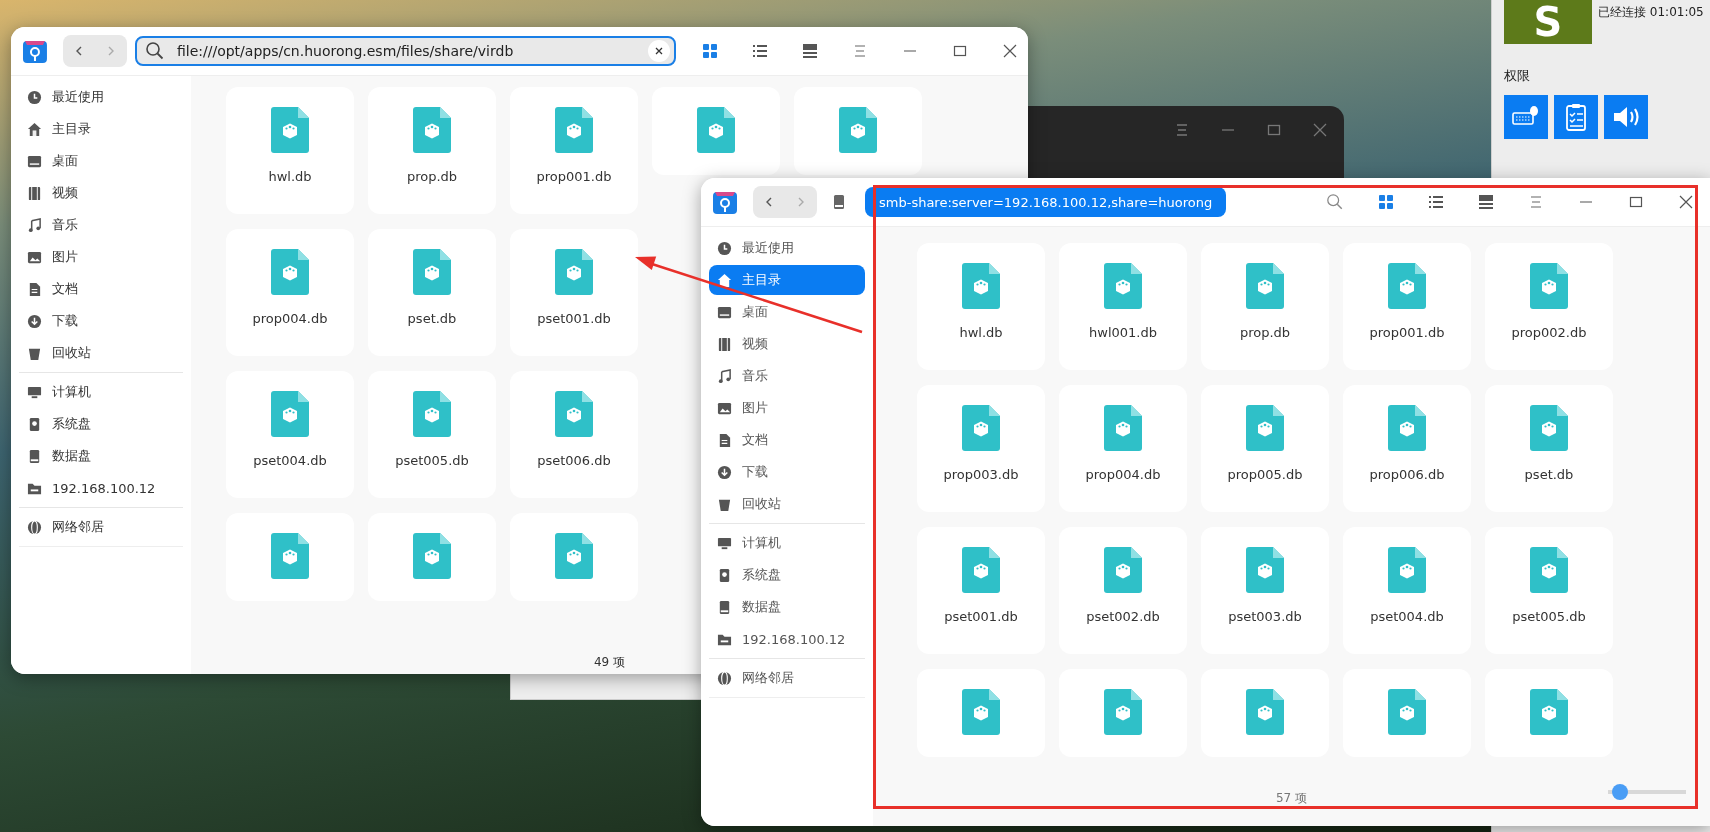 Image resolution: width=1710 pixels, height=832 pixels. I want to click on path-field: file:///opt/apps/cn.huorong.esm/files/share/virdb, so click(405, 51).